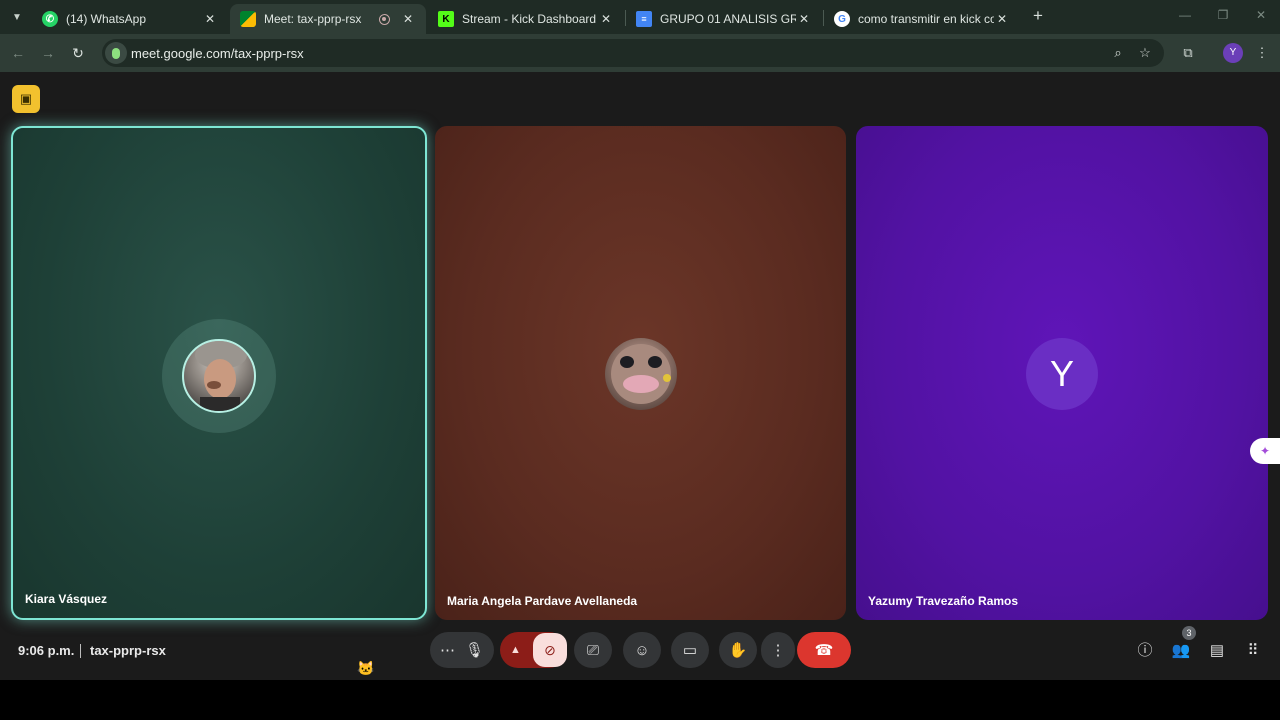  What do you see at coordinates (18, 53) in the screenshot?
I see `back-arrow-icon: ←` at bounding box center [18, 53].